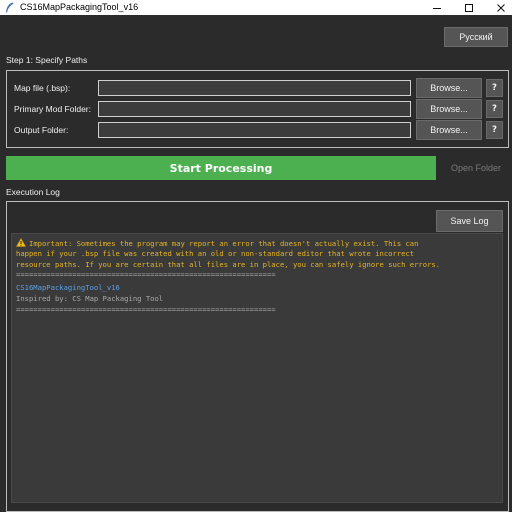 The width and height of the screenshot is (512, 512). Describe the element at coordinates (79, 7) in the screenshot. I see `window-title: CS16MapPackagingTool_v16` at that location.